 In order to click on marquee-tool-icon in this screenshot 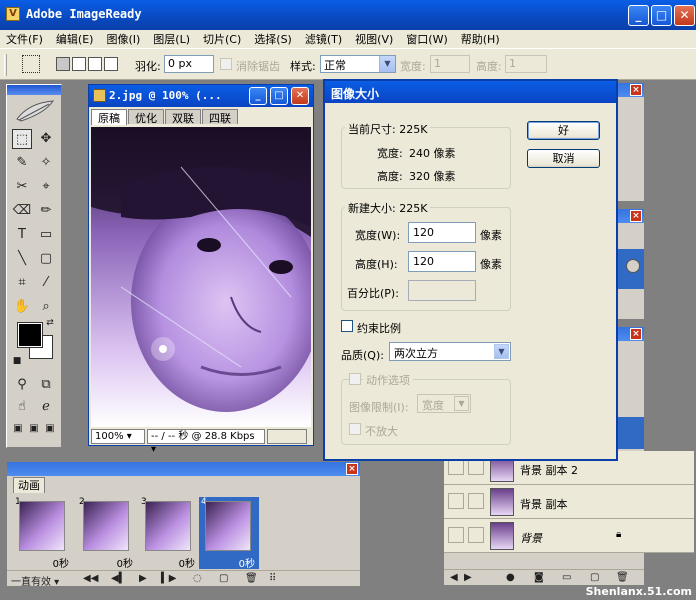, I will do `click(31, 64)`.